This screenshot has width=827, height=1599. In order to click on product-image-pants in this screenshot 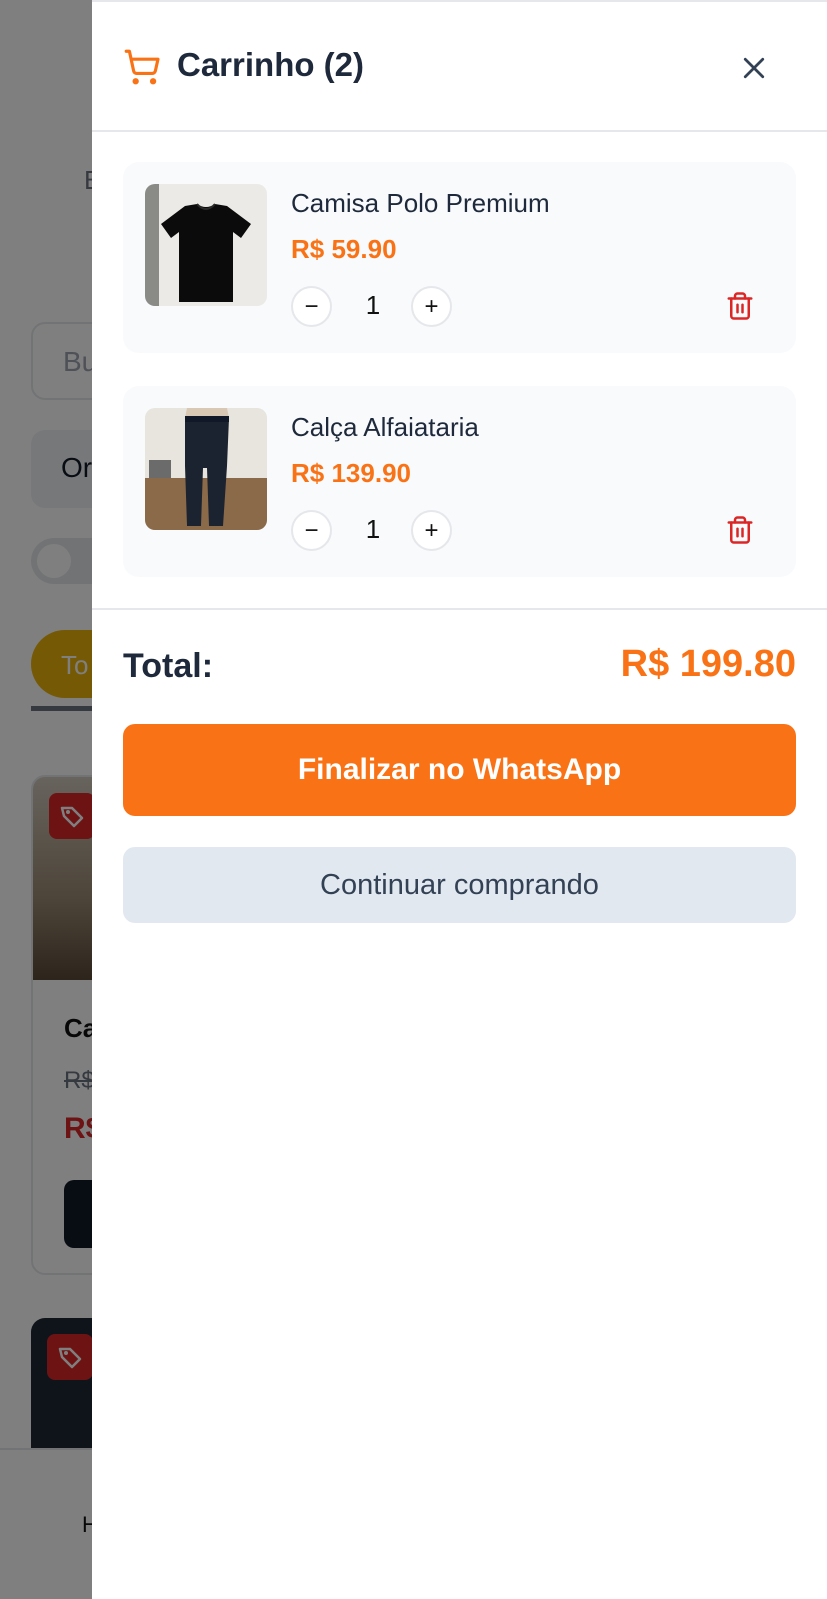, I will do `click(206, 469)`.